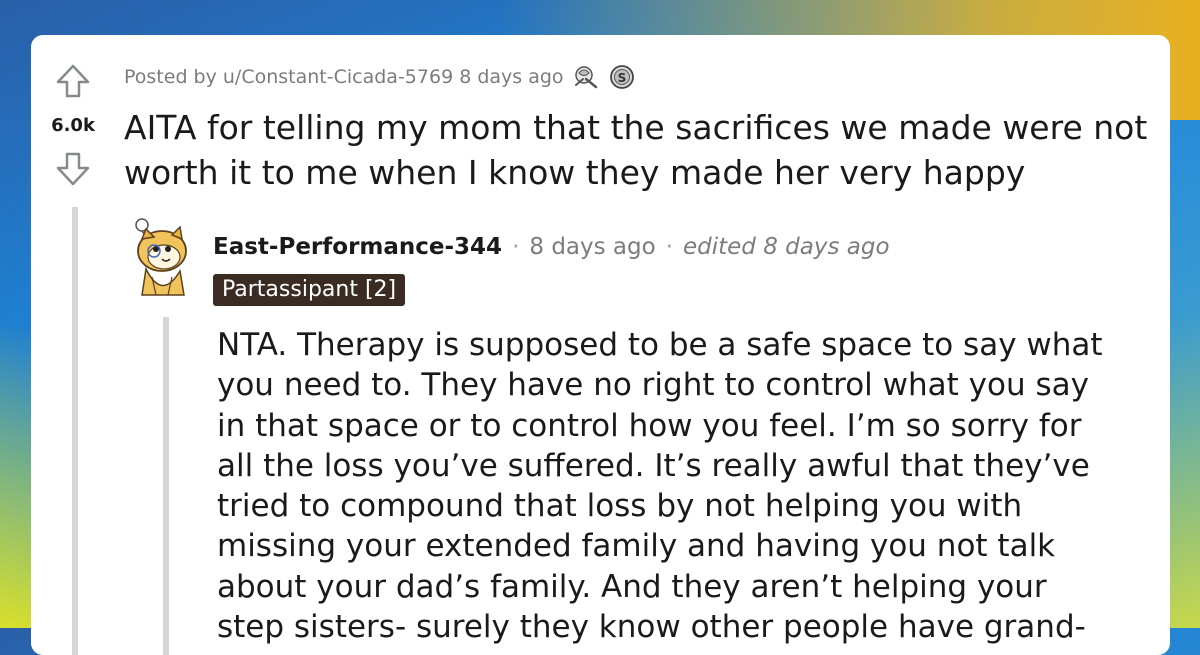  What do you see at coordinates (166, 486) in the screenshot?
I see `comment-thread-line` at bounding box center [166, 486].